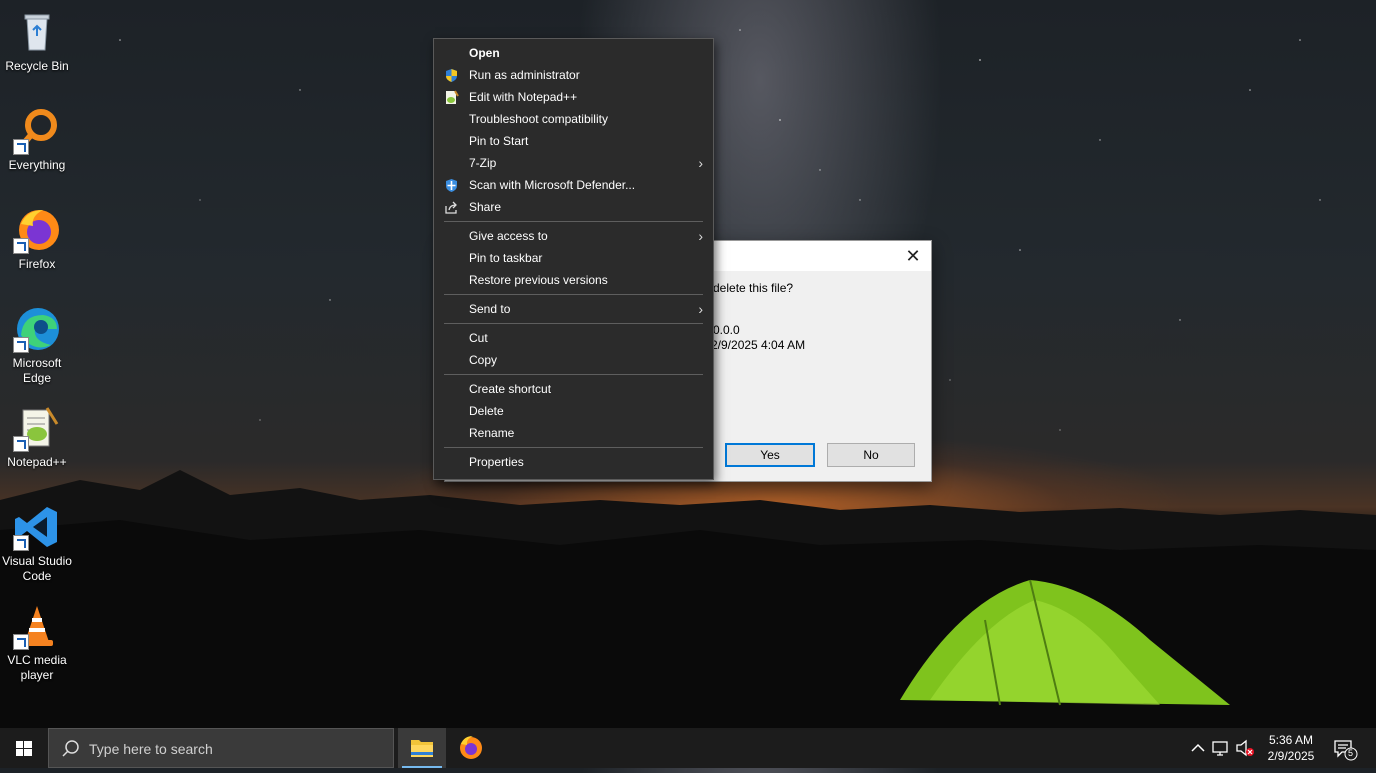  I want to click on notification-icon, so click(1346, 750).